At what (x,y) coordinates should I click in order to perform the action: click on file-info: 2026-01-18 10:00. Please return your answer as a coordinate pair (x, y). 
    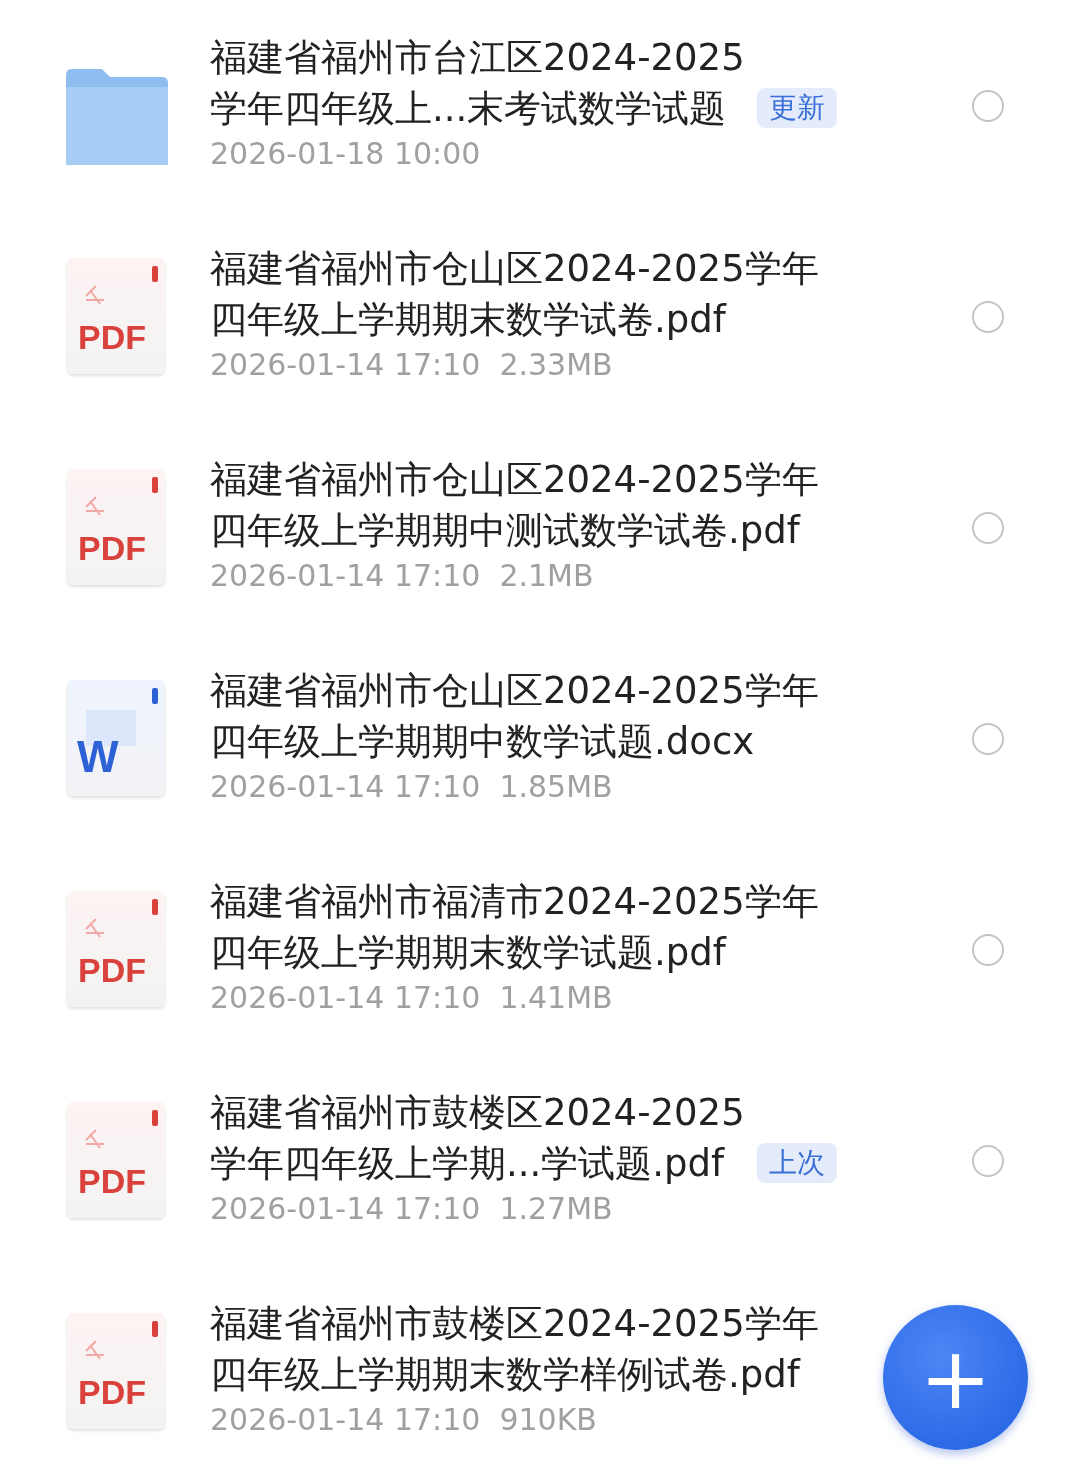
    Looking at the image, I should click on (346, 153).